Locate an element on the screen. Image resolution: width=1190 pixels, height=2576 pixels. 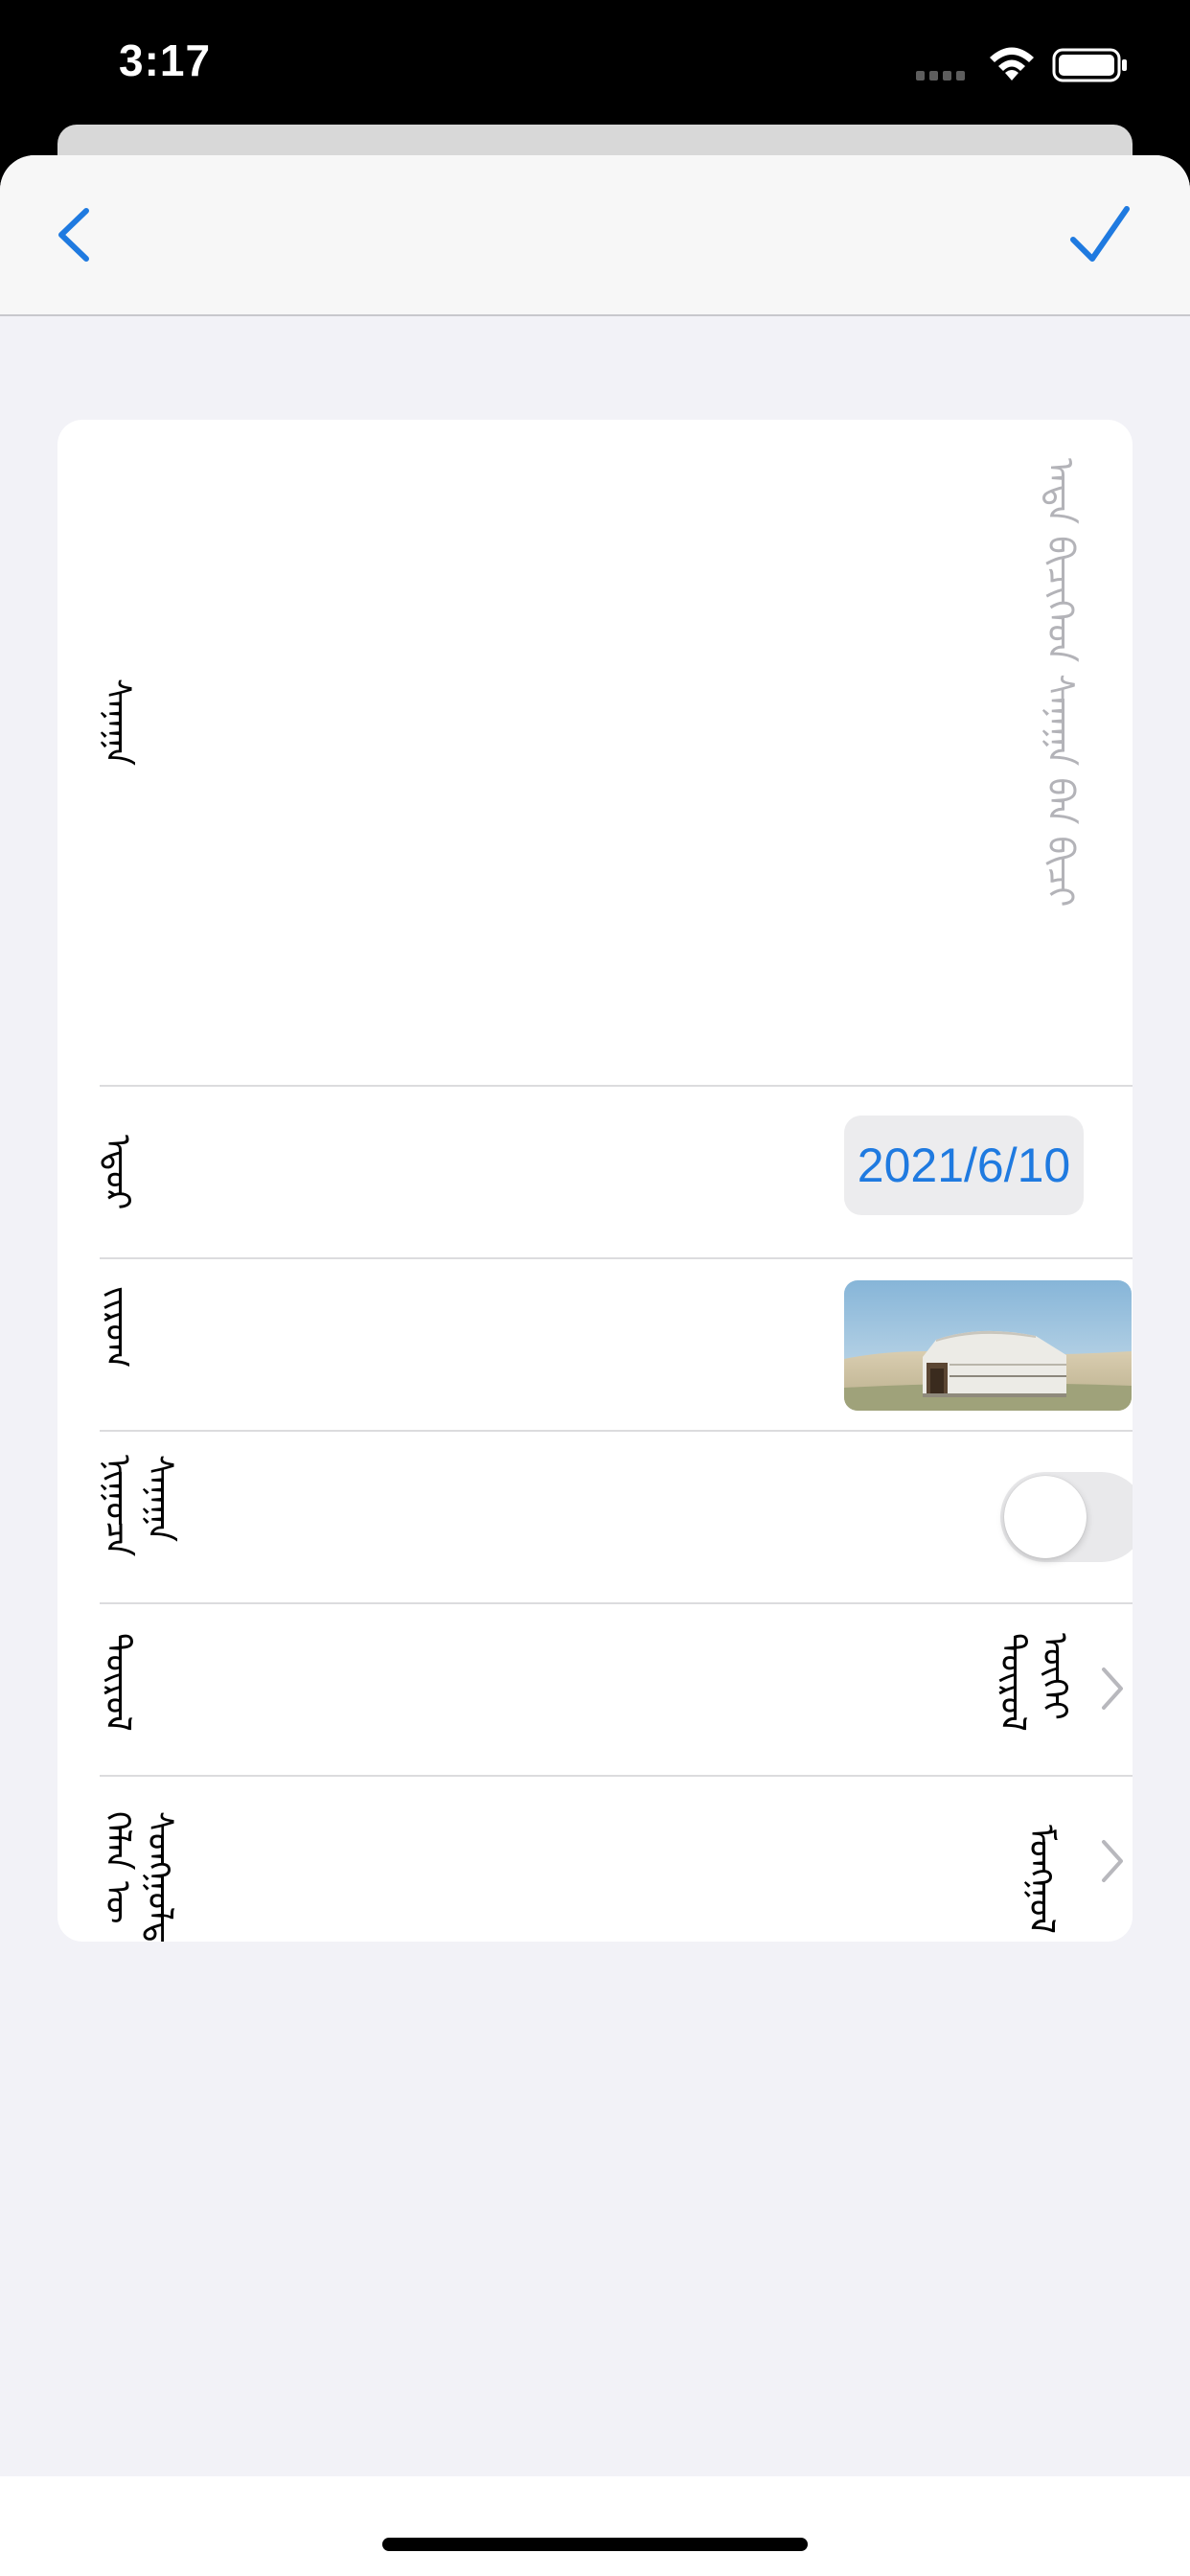
status-bar: 3:17 is located at coordinates (595, 72).